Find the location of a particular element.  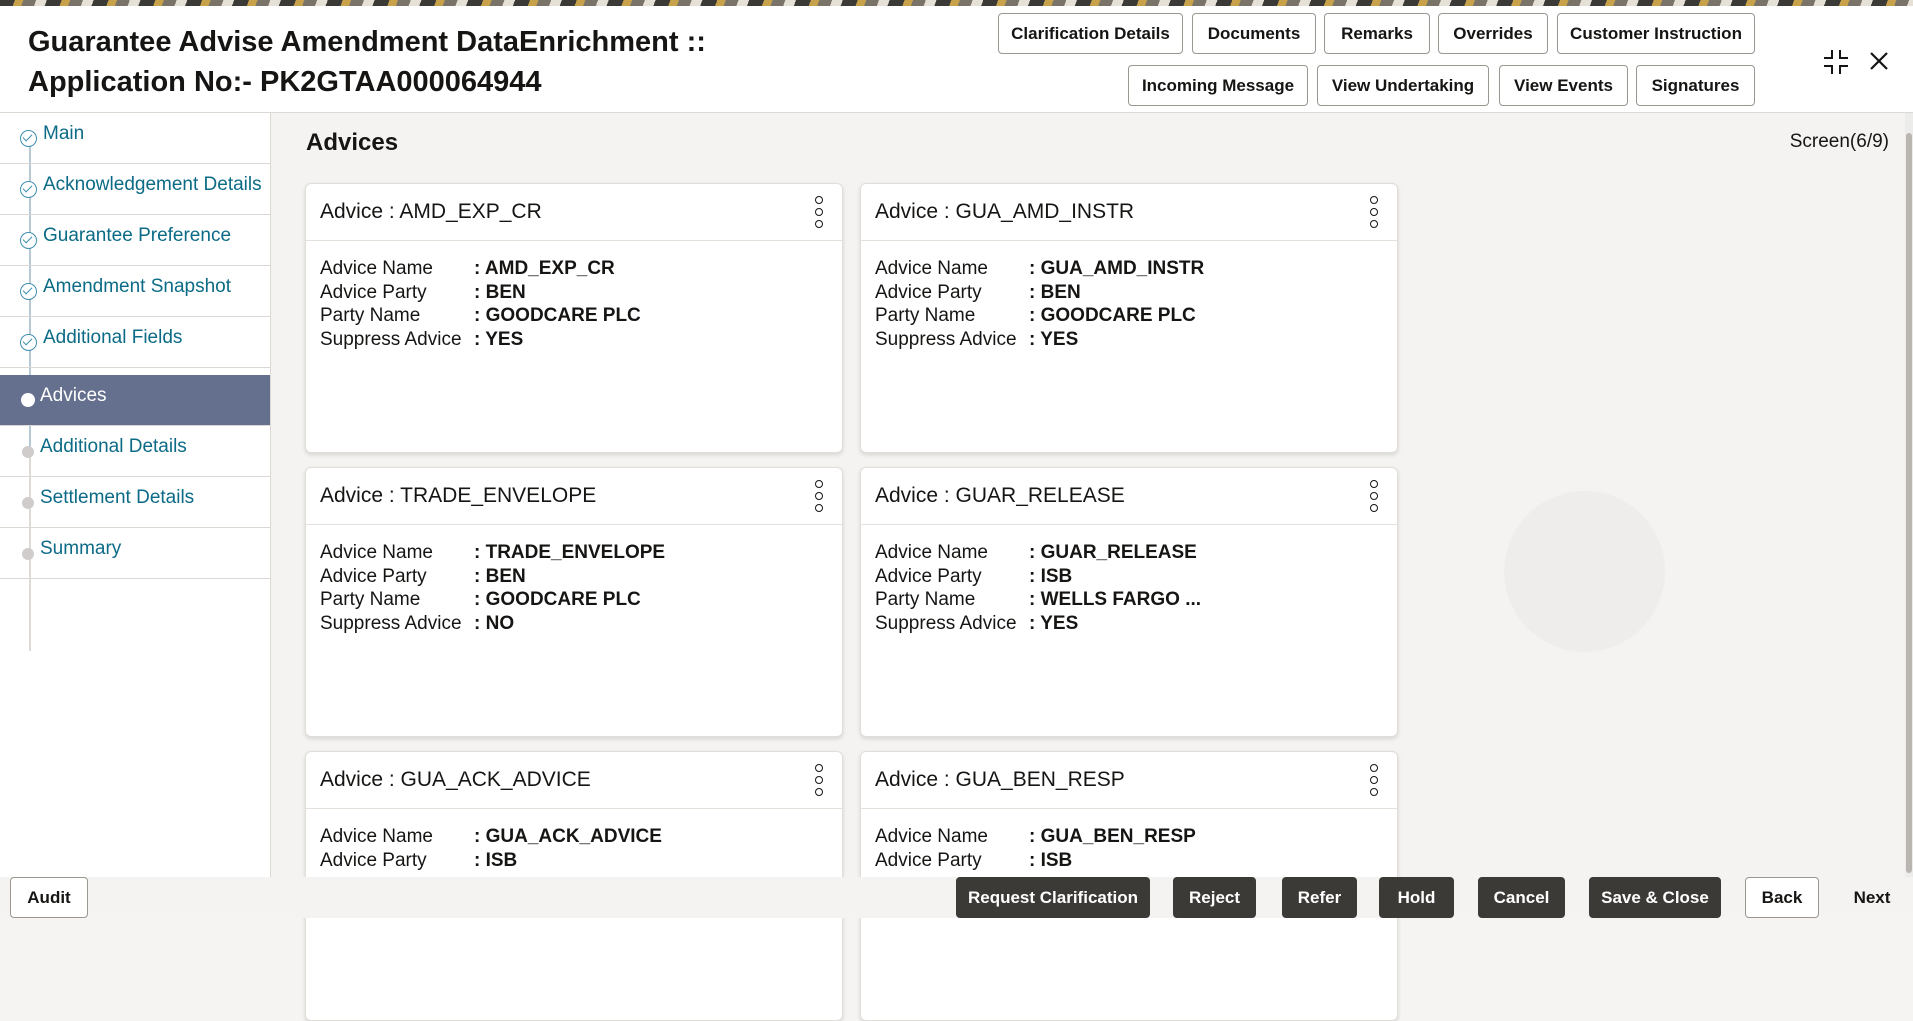

sidebar-item-additional-fields: Additional Fields is located at coordinates (135, 342).